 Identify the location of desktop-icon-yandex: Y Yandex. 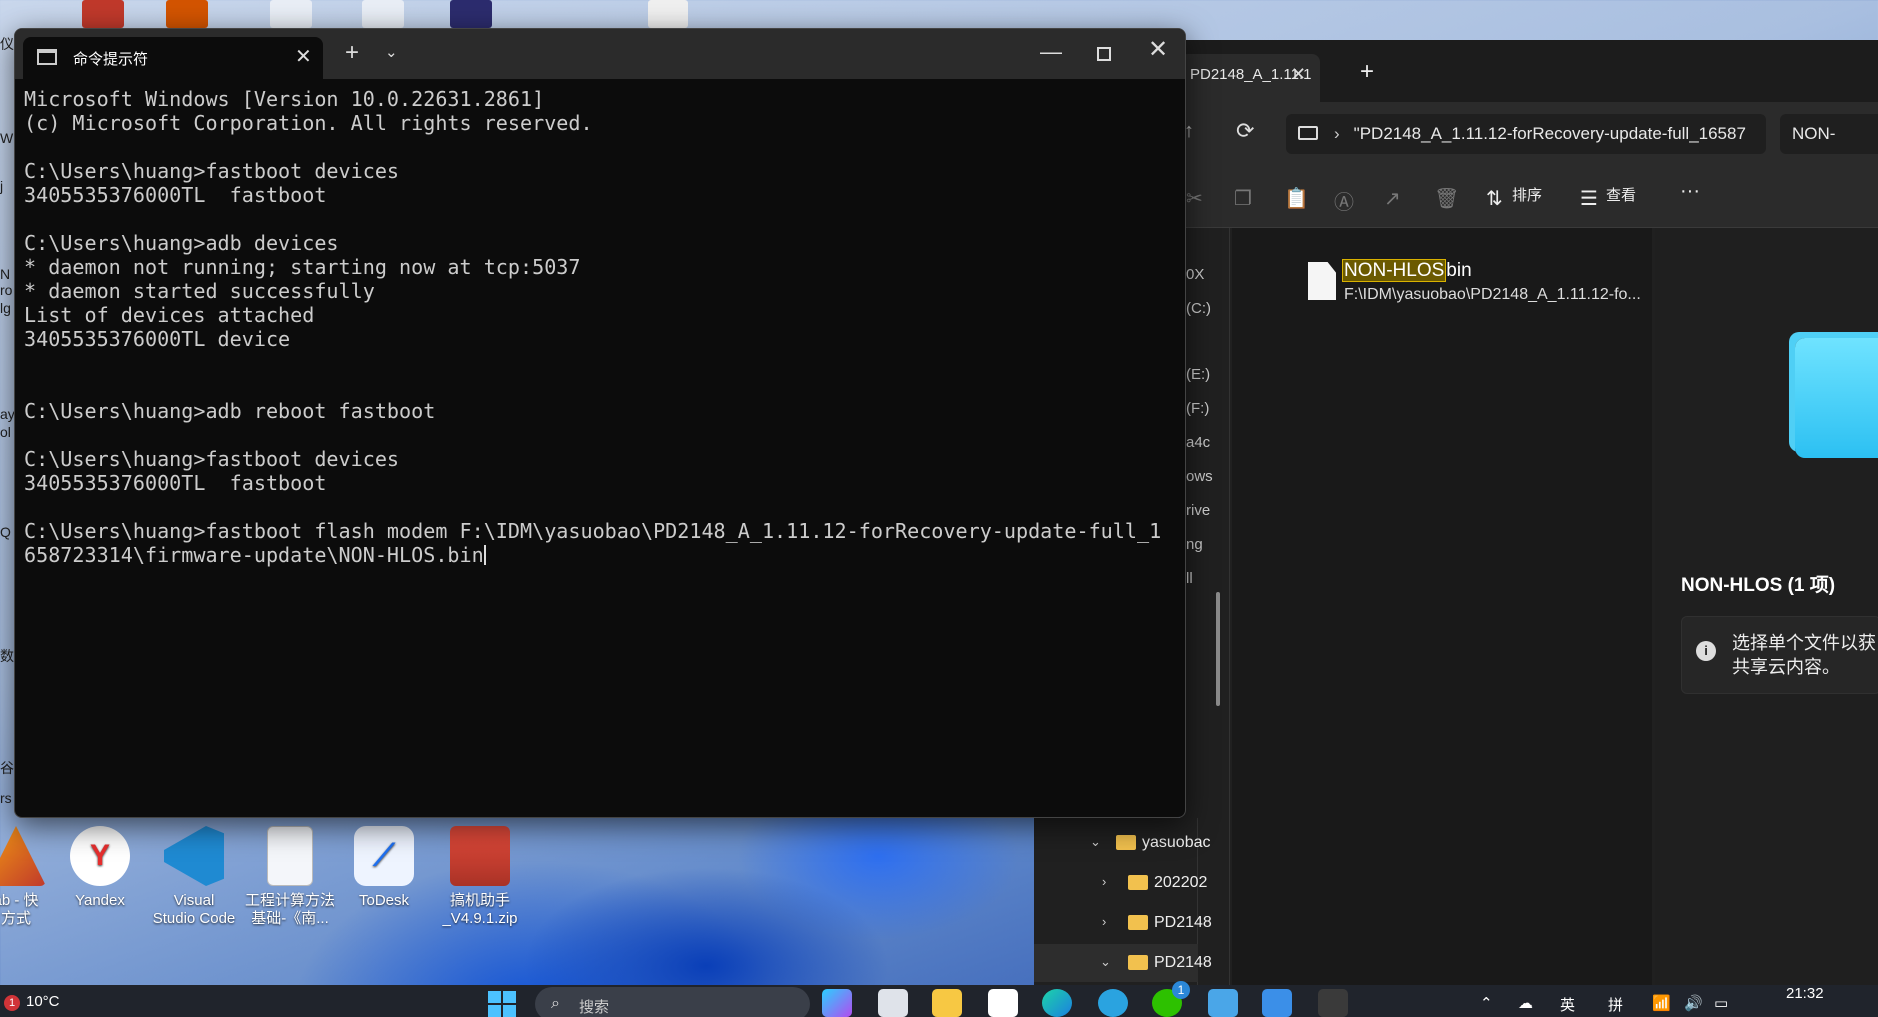
(100, 868).